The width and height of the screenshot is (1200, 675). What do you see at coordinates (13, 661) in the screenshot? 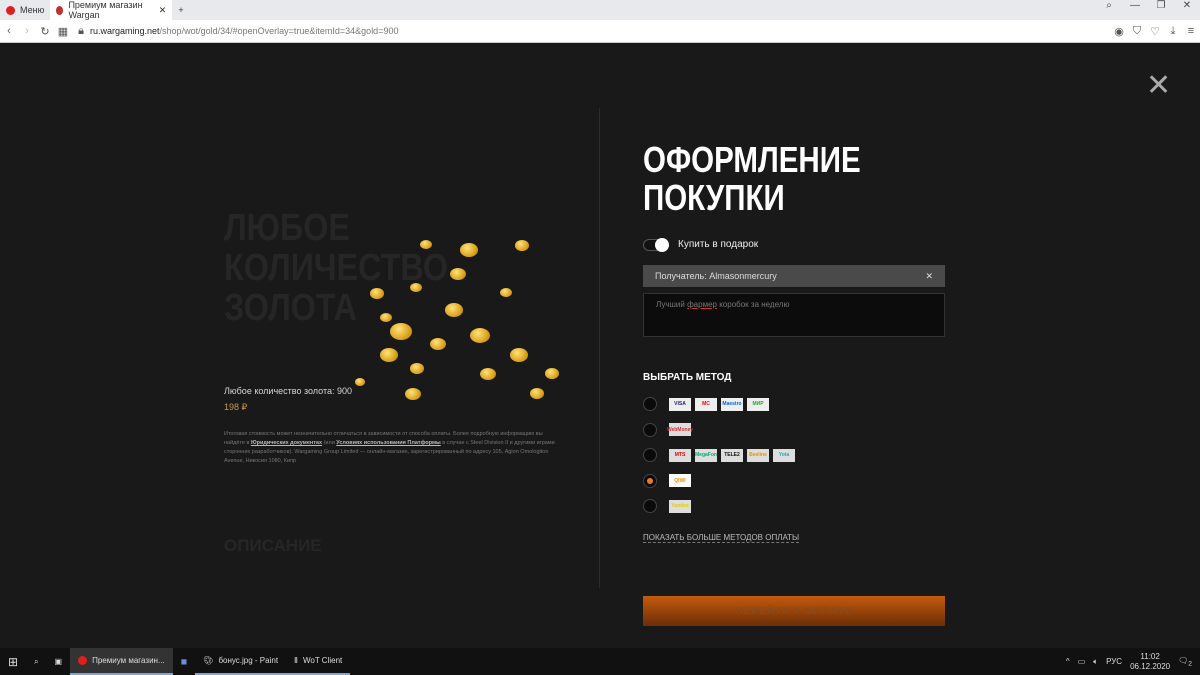
I see `start-button: ⊞` at bounding box center [13, 661].